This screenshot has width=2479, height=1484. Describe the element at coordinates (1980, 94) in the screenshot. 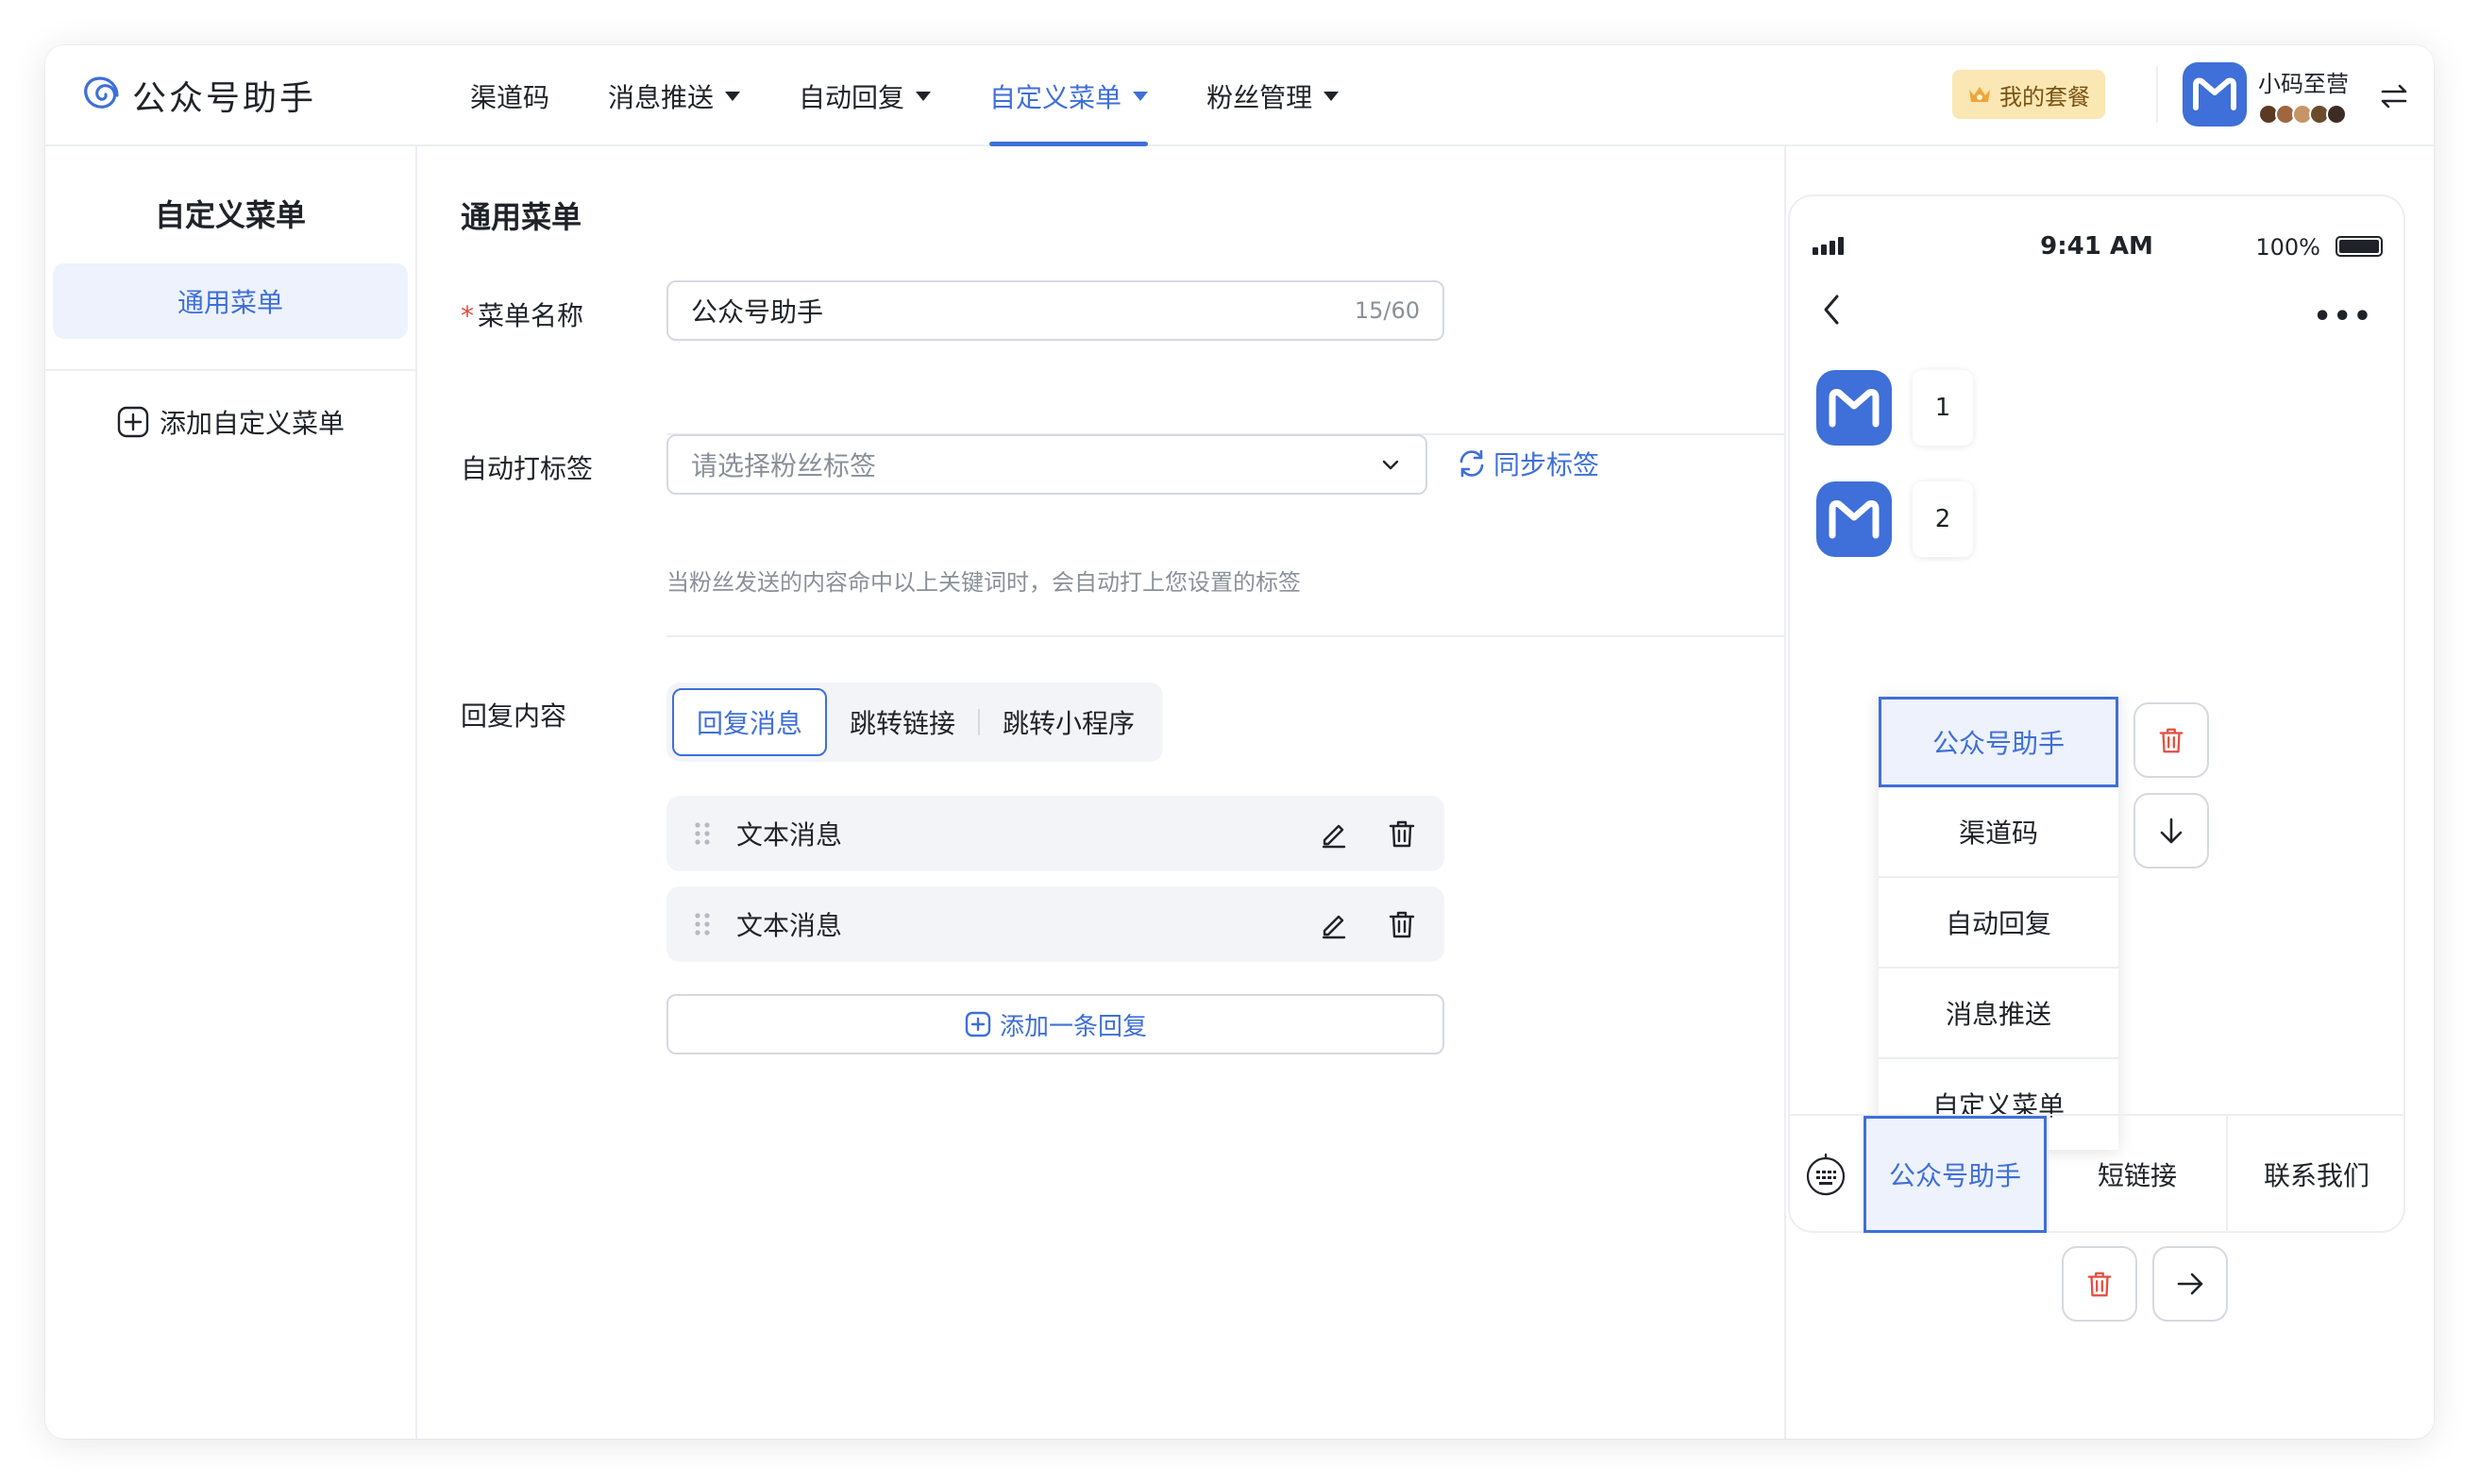

I see `crown-icon` at that location.